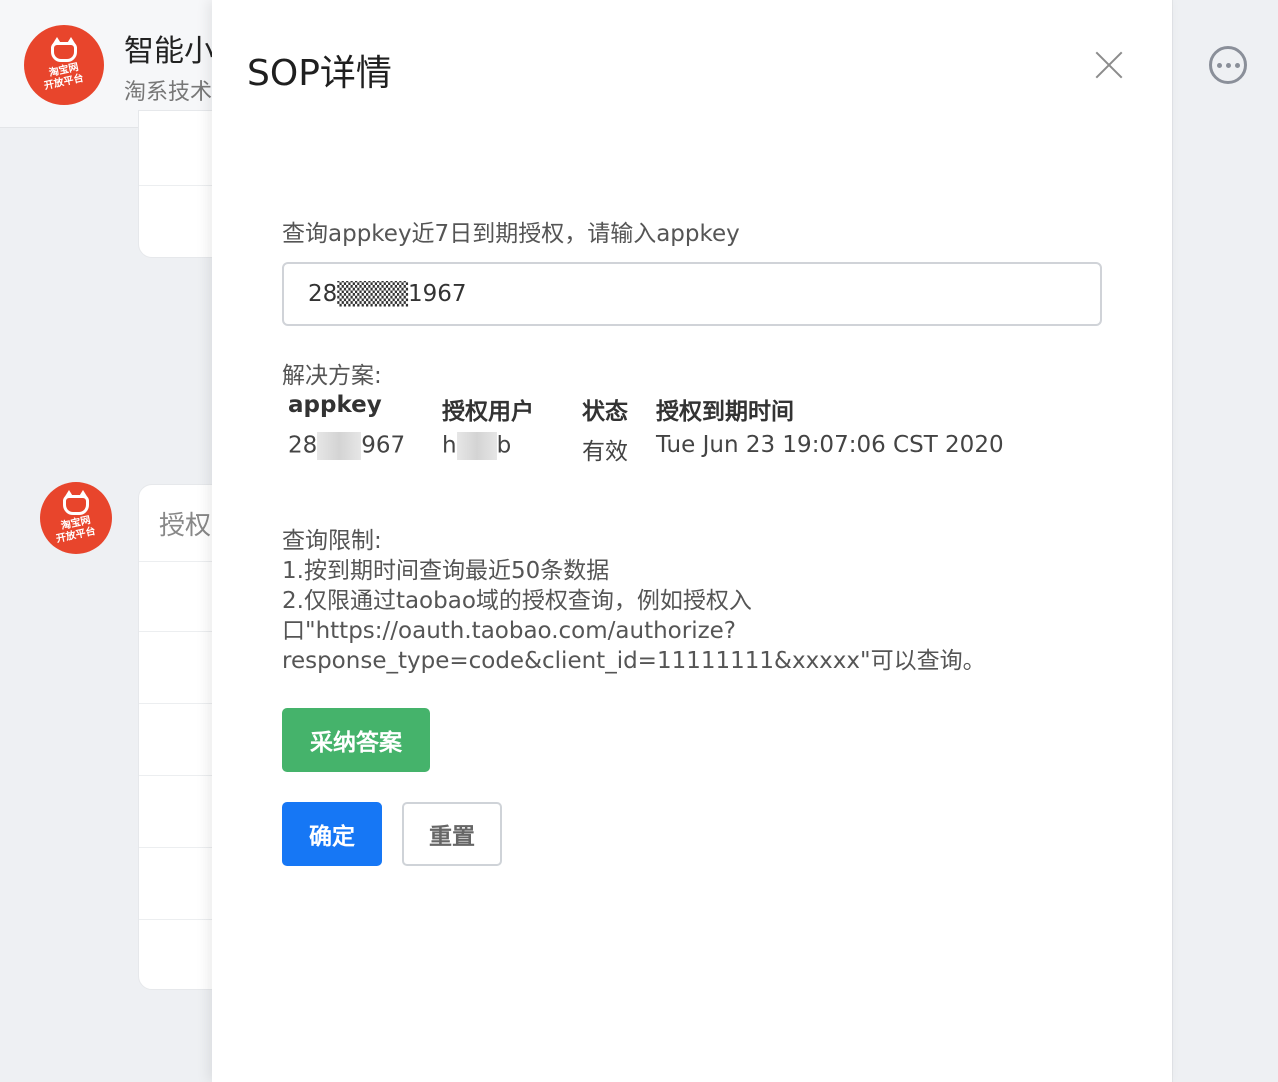 The height and width of the screenshot is (1082, 1278). Describe the element at coordinates (1225, 541) in the screenshot. I see `right-panel` at that location.